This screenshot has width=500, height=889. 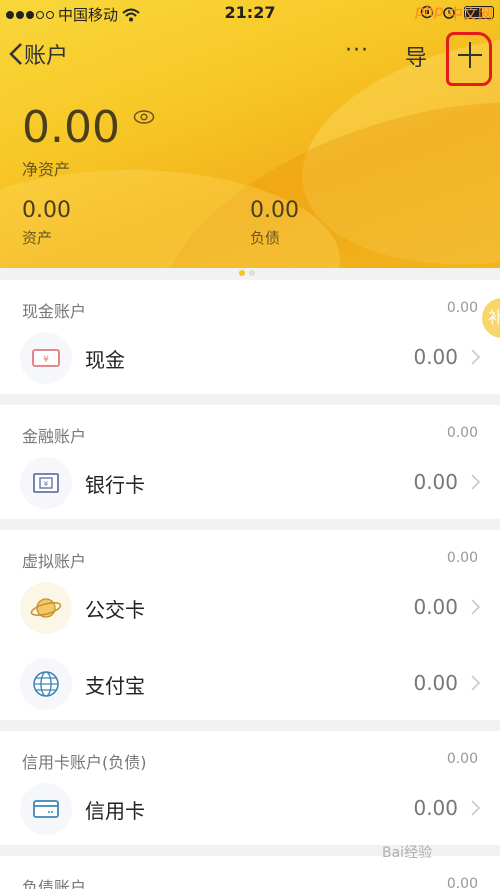 I want to click on account-row-transit-card: 公交卡 0.00, so click(x=250, y=612).